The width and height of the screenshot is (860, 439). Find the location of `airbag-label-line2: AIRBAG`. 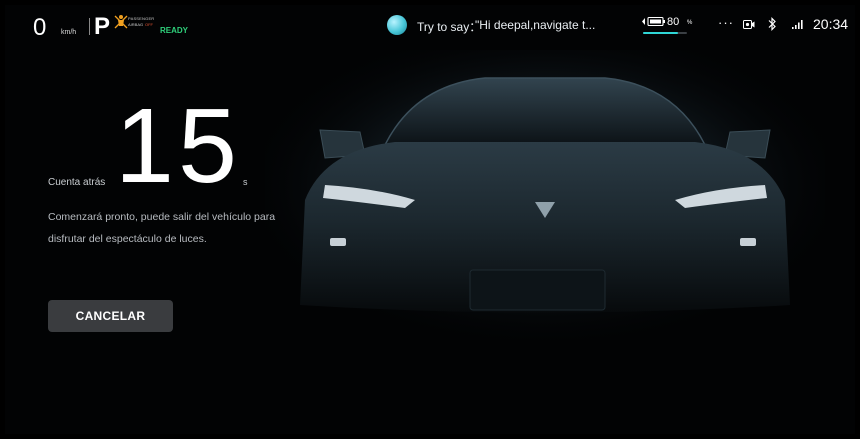

airbag-label-line2: AIRBAG is located at coordinates (136, 24).